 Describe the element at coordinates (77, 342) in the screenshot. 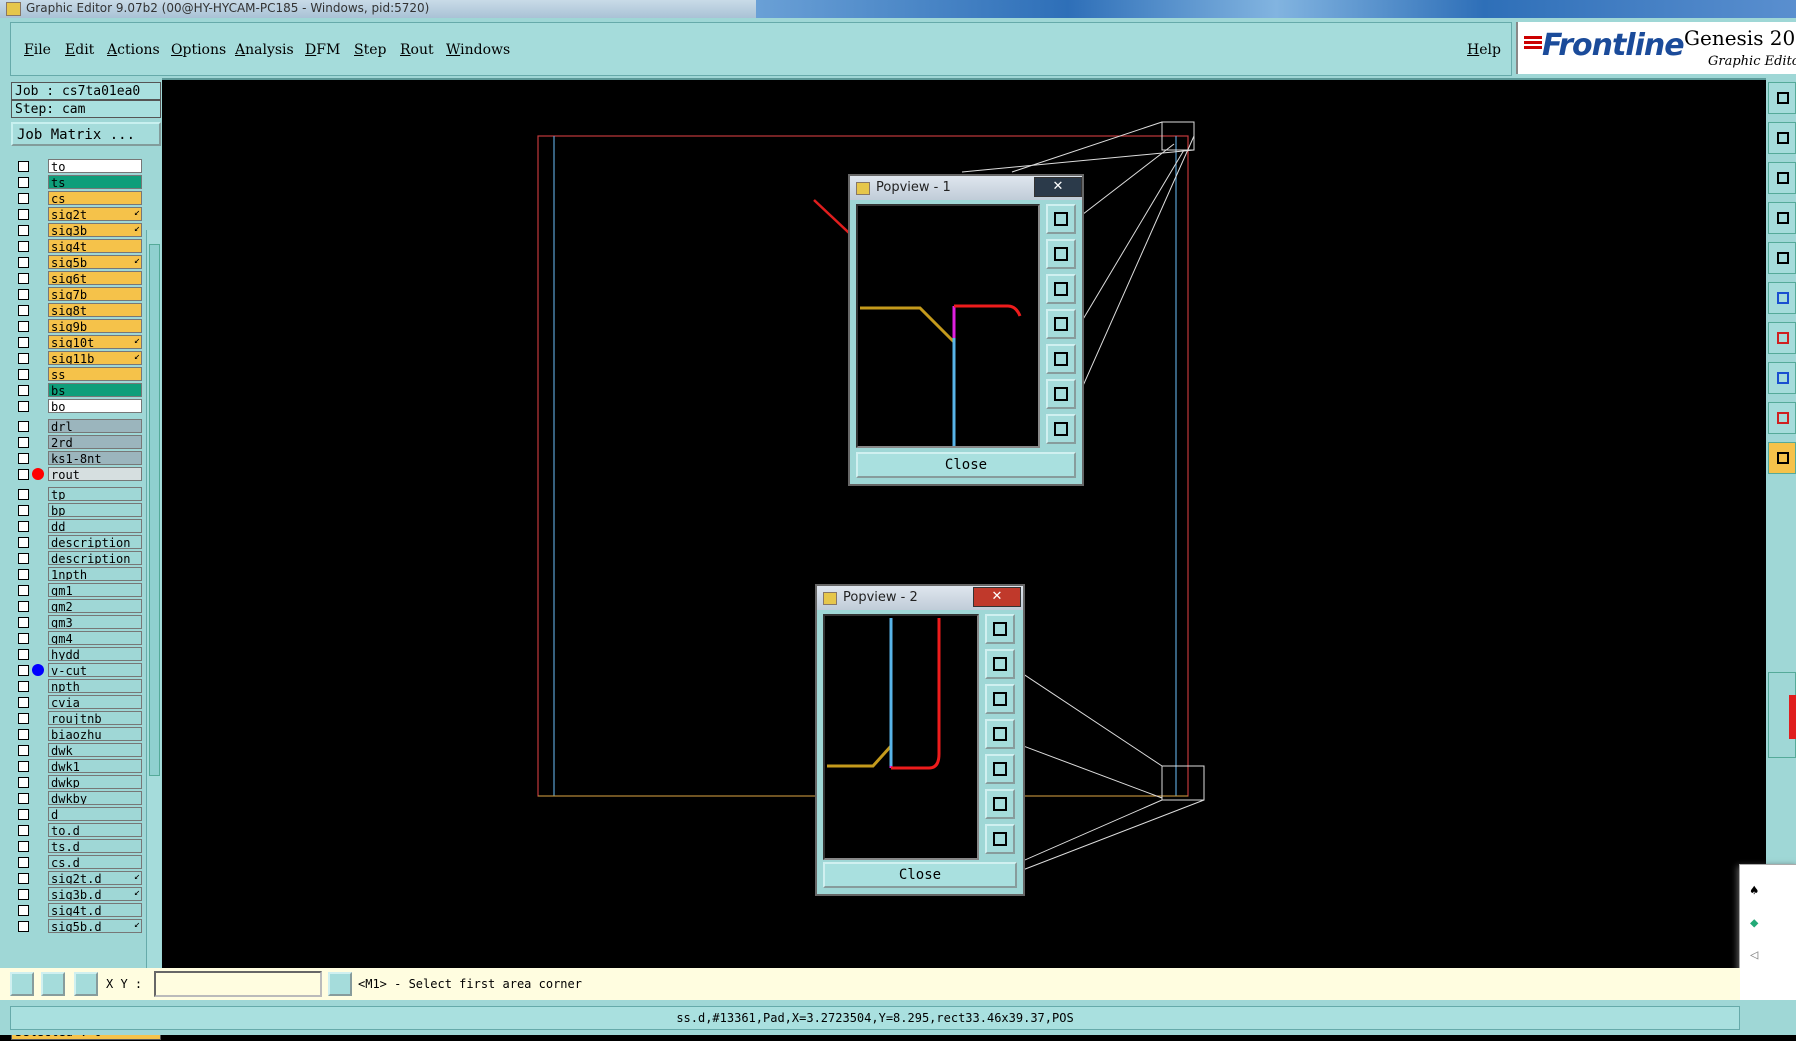

I see `layer-row: sig10t ↙` at that location.